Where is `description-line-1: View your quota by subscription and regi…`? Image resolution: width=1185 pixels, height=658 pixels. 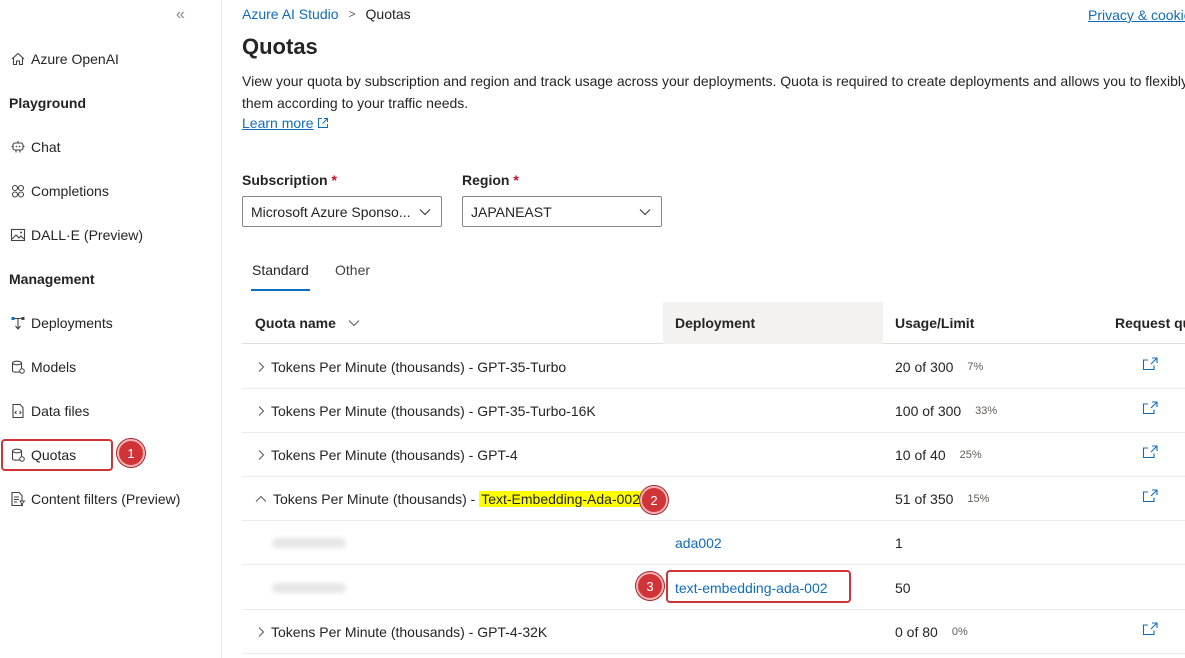 description-line-1: View your quota by subscription and regi… is located at coordinates (713, 81).